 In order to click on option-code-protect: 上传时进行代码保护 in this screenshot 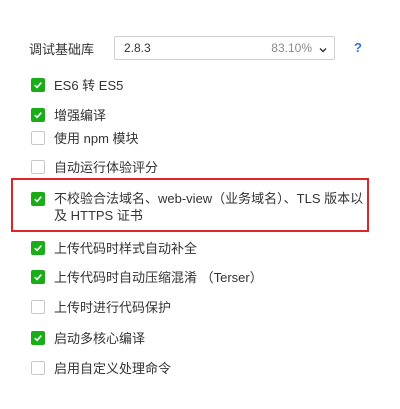, I will do `click(101, 307)`.